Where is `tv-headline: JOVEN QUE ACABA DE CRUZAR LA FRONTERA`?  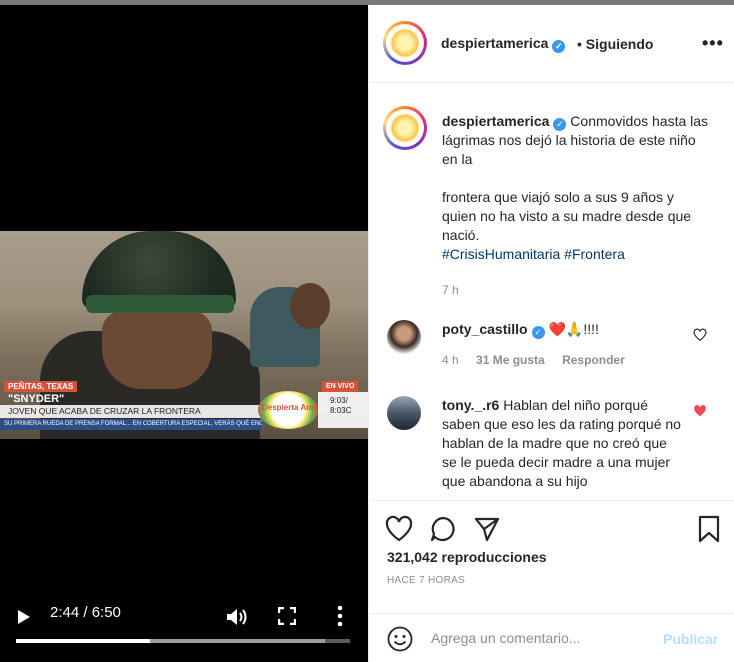
tv-headline: JOVEN QUE ACABA DE CRUZAR LA FRONTERA is located at coordinates (131, 411).